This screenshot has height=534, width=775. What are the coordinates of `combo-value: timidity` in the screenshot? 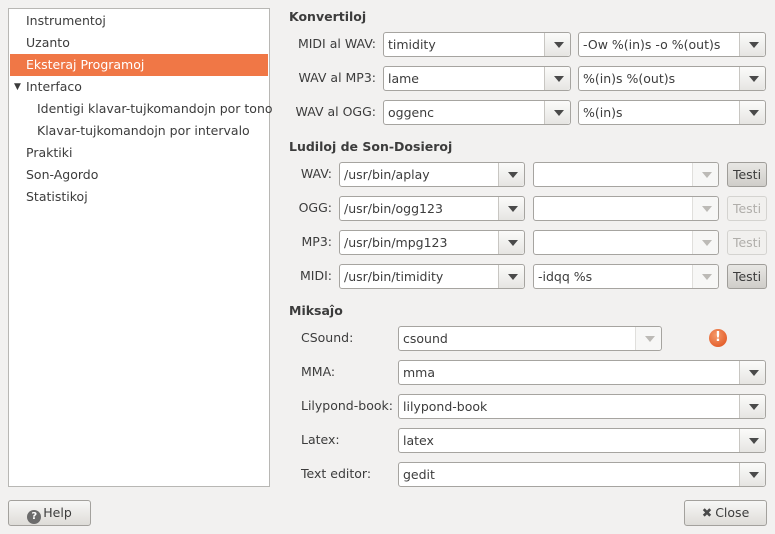 It's located at (412, 44).